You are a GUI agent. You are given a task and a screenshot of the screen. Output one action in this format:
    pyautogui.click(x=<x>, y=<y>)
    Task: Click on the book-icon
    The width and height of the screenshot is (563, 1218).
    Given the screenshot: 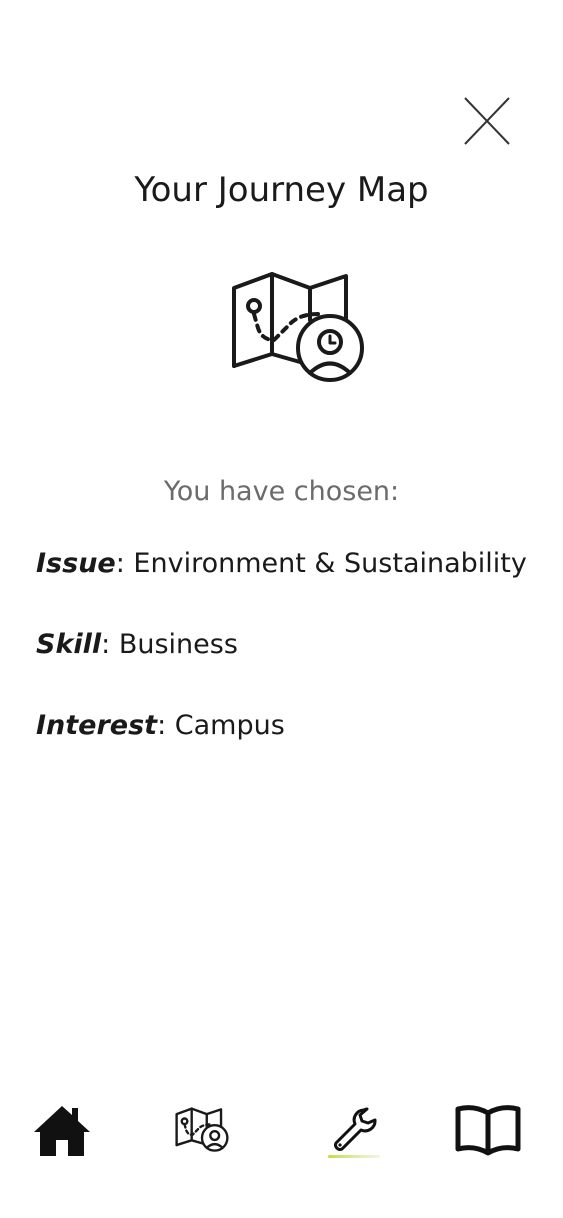 What is the action you would take?
    pyautogui.click(x=488, y=1130)
    